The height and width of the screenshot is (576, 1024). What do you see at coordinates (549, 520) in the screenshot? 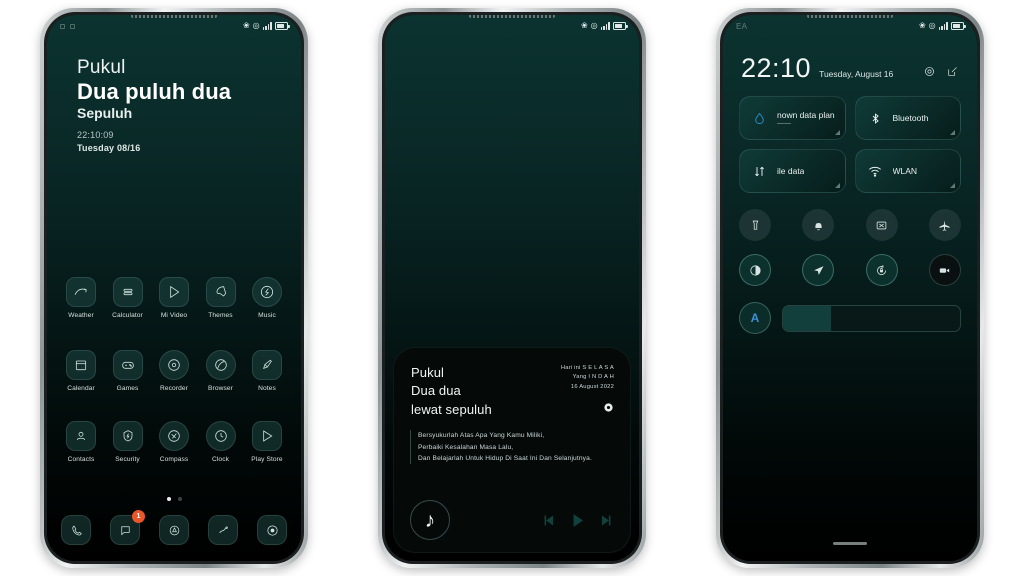
I see `previous-track-button` at bounding box center [549, 520].